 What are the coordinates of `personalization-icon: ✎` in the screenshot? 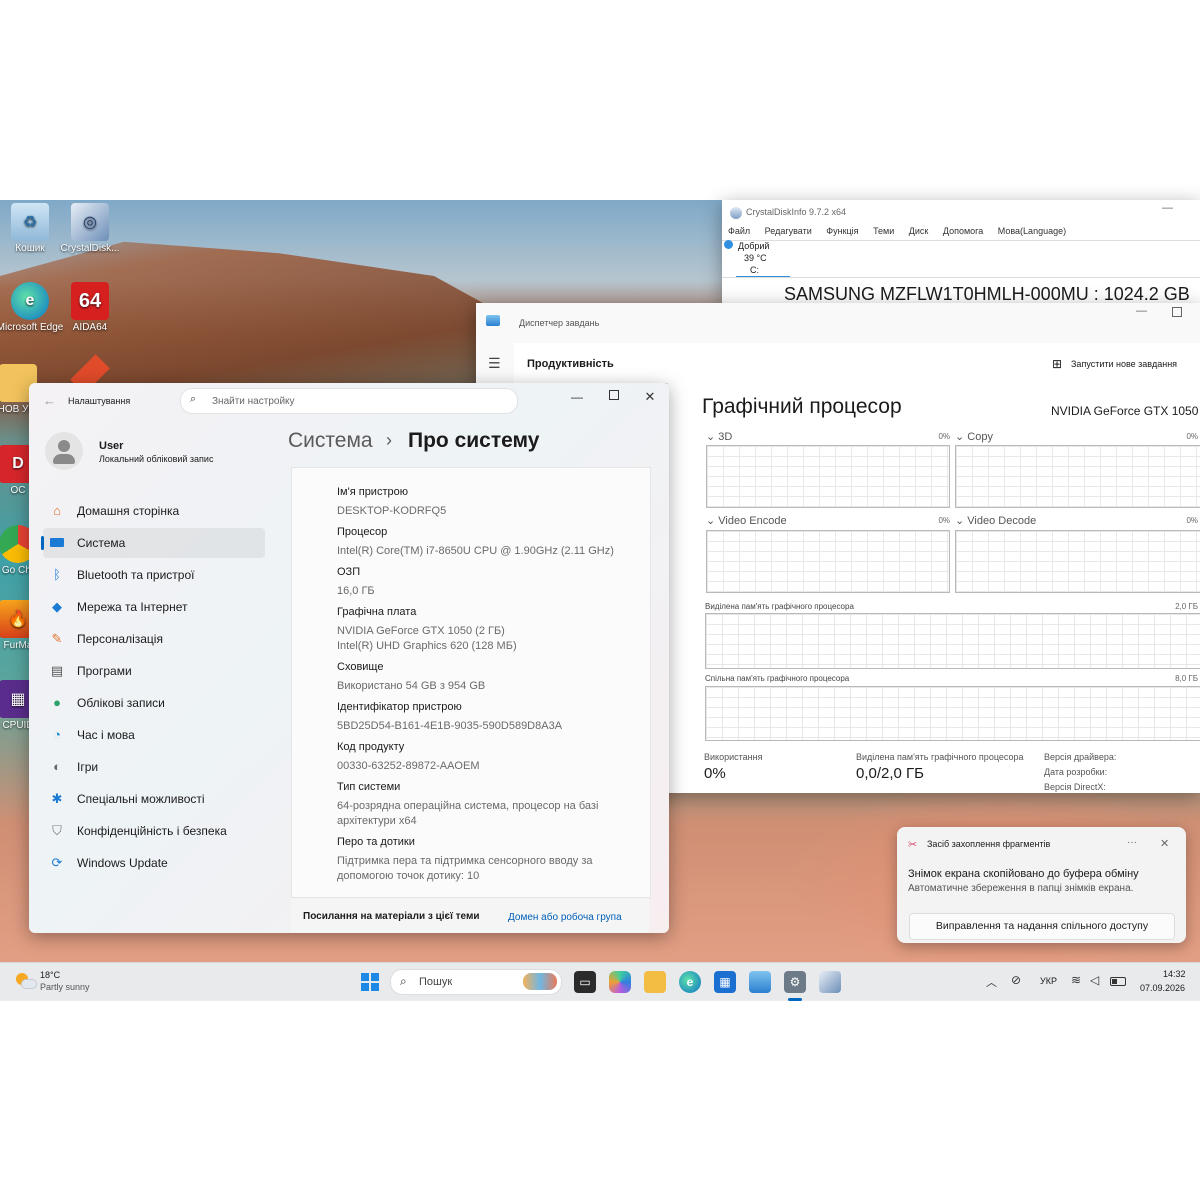 It's located at (57, 638).